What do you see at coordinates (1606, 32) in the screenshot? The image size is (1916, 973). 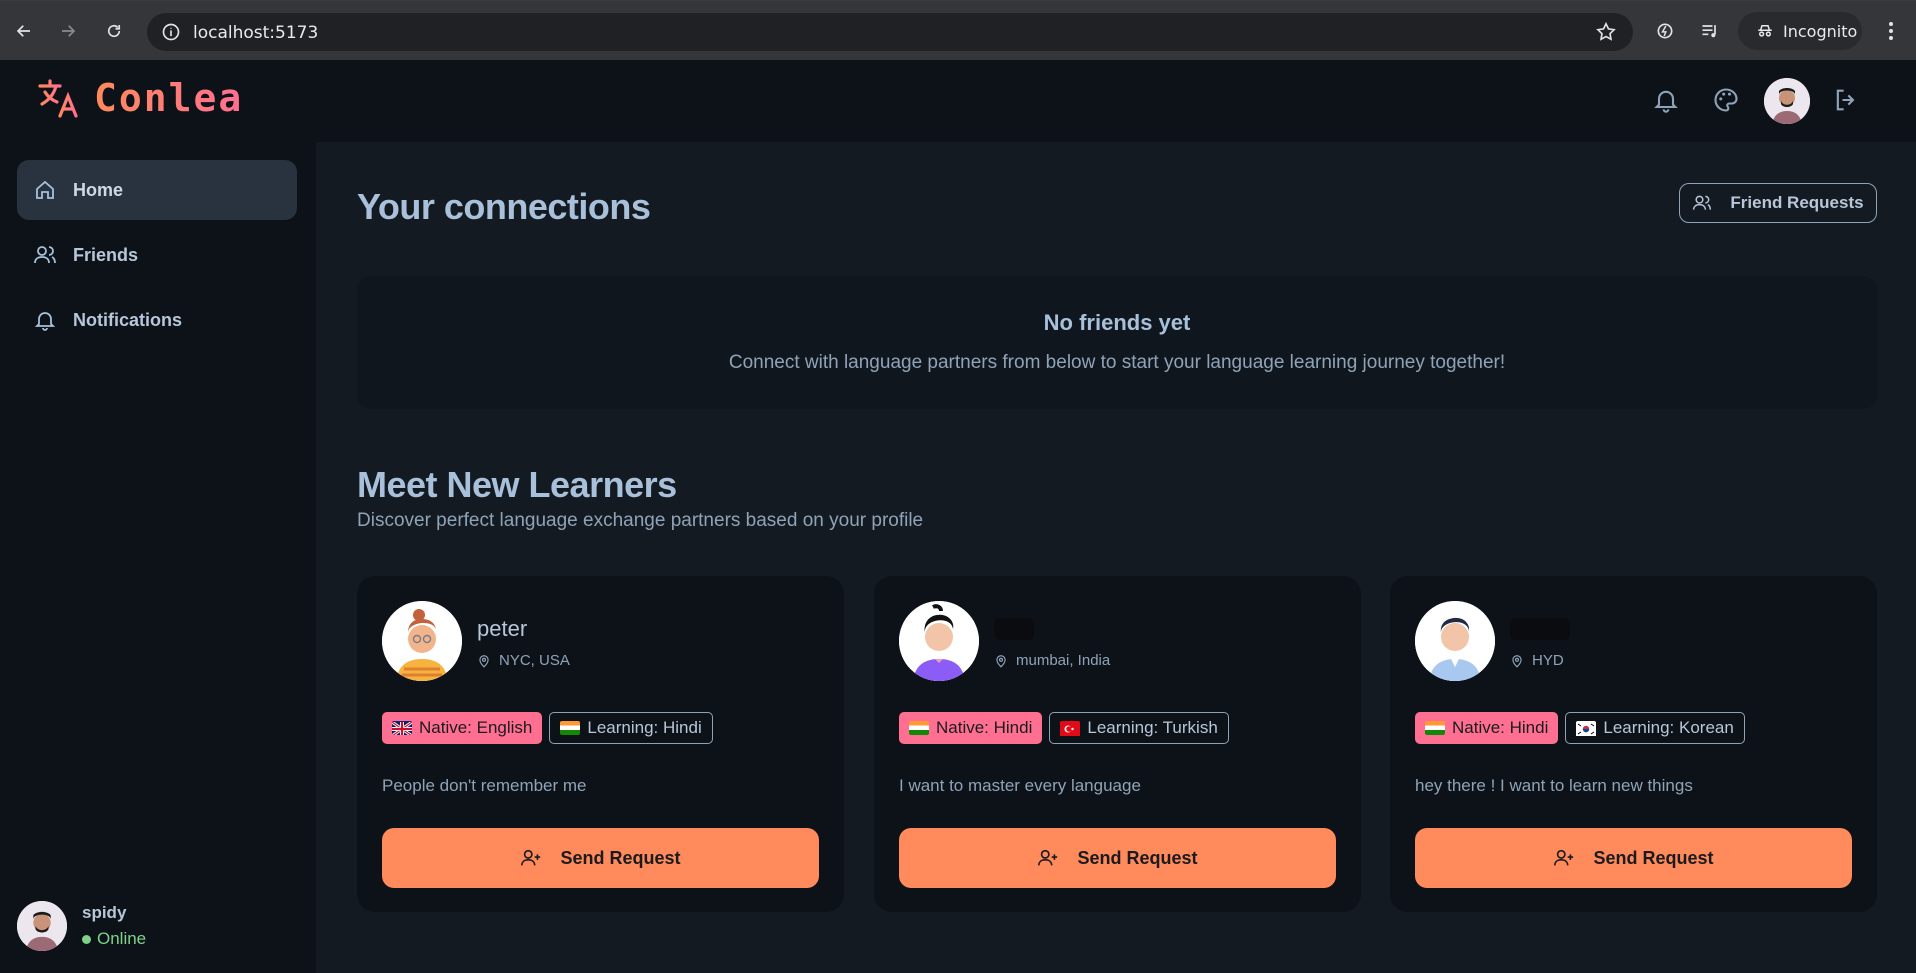 I see `bookmark-star-icon` at bounding box center [1606, 32].